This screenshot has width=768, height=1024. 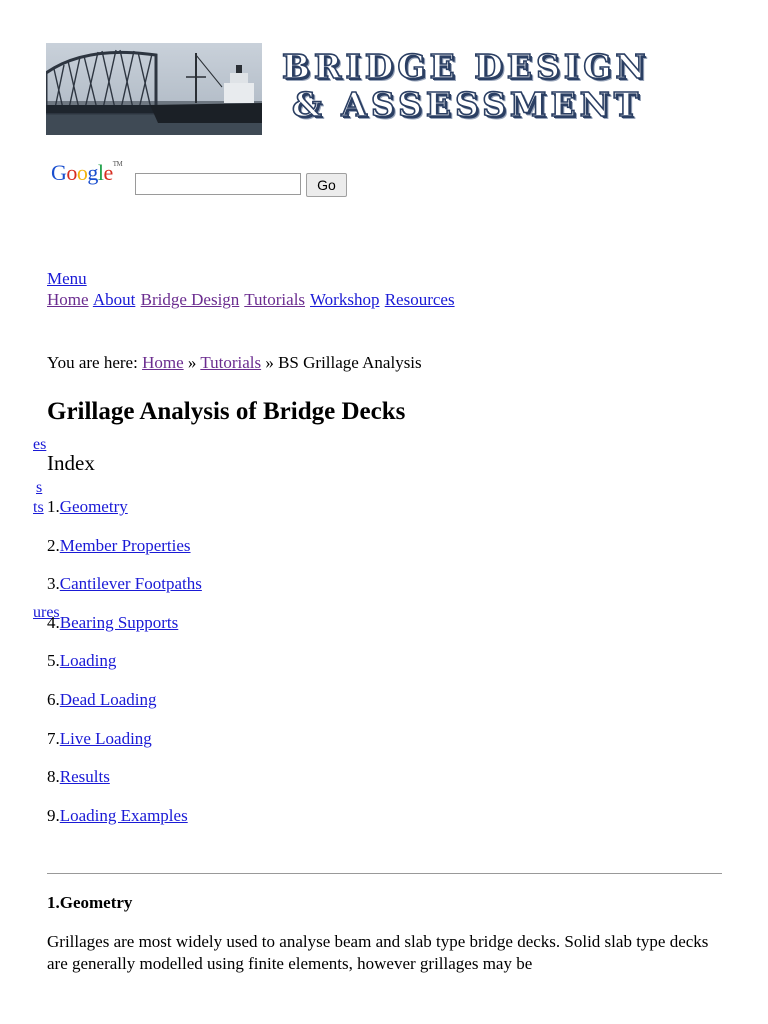 What do you see at coordinates (190, 299) in the screenshot?
I see `nav-item-bridge-design: Bridge Design` at bounding box center [190, 299].